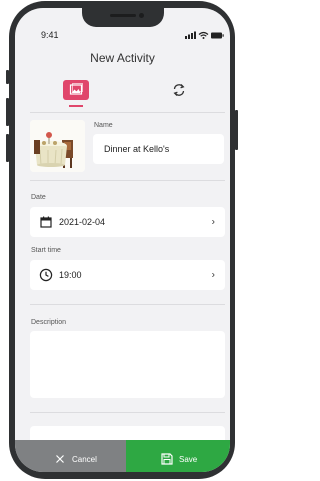 The image size is (320, 481). Describe the element at coordinates (127, 222) in the screenshot. I see `date-field: 2021-02-04 ›` at that location.